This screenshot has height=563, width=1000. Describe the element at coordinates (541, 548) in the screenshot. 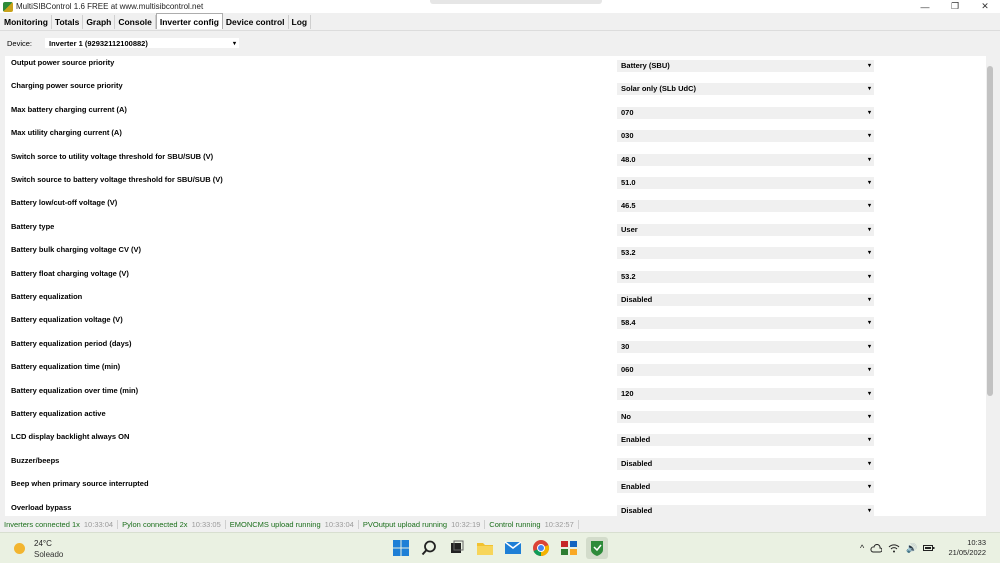

I see `chrome-icon` at that location.